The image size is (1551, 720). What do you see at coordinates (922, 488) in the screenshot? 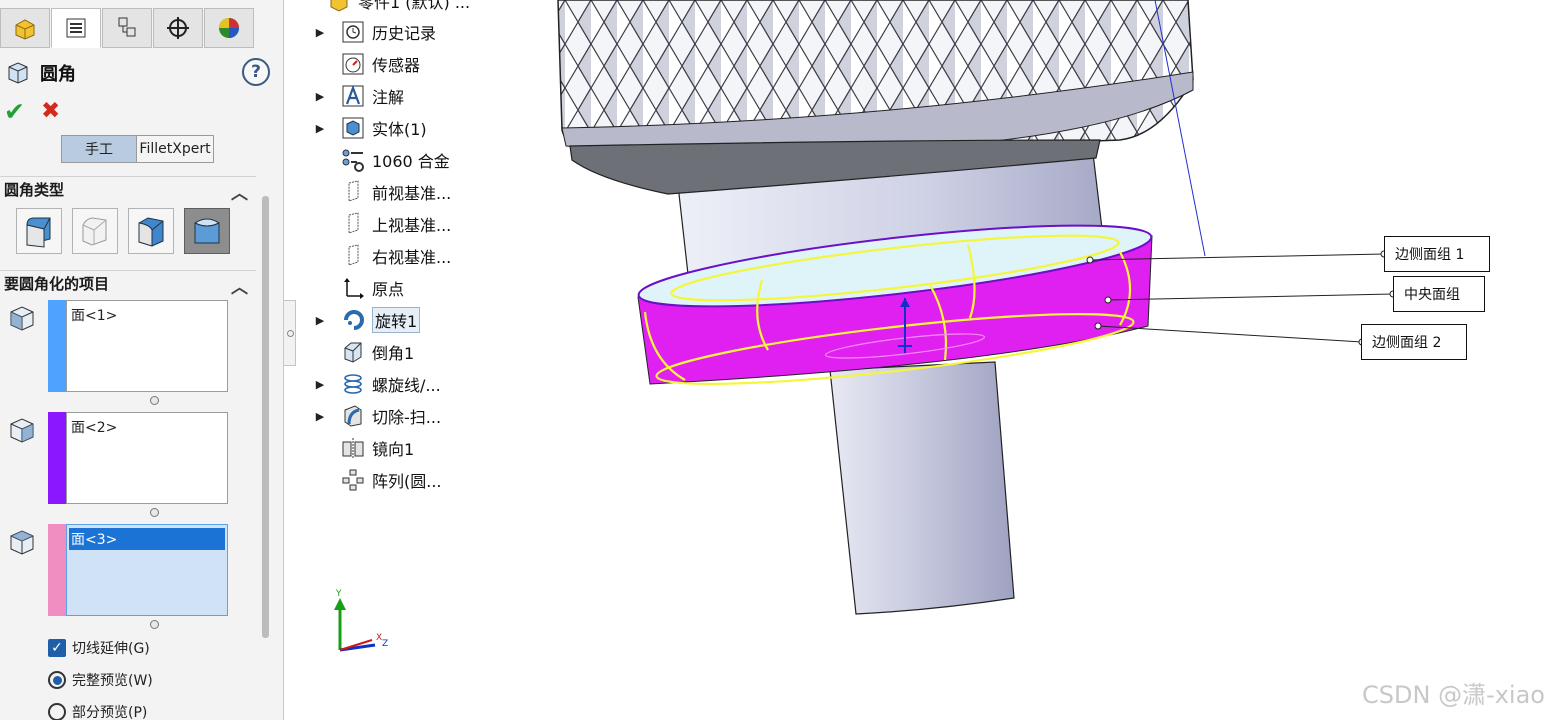
I see `lower-shaft` at bounding box center [922, 488].